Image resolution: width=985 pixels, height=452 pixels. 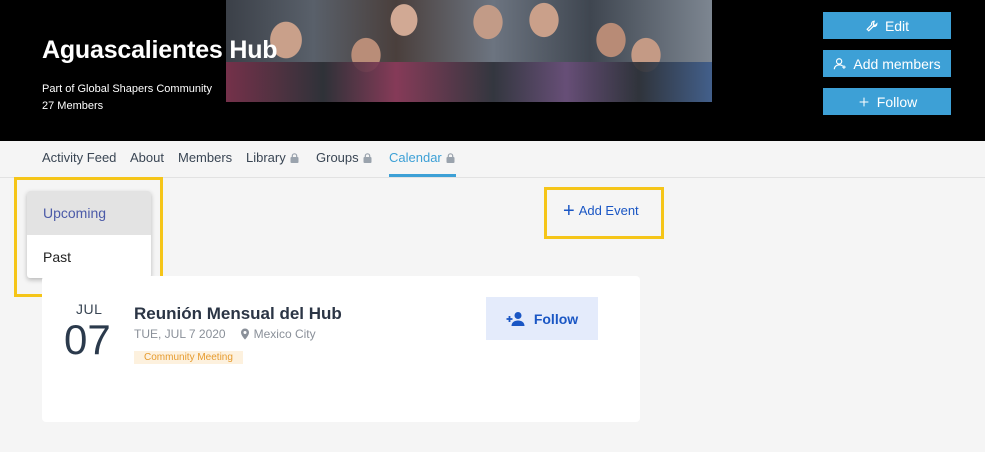 I want to click on event-title: Reunión Mensual del Hub, so click(x=238, y=314).